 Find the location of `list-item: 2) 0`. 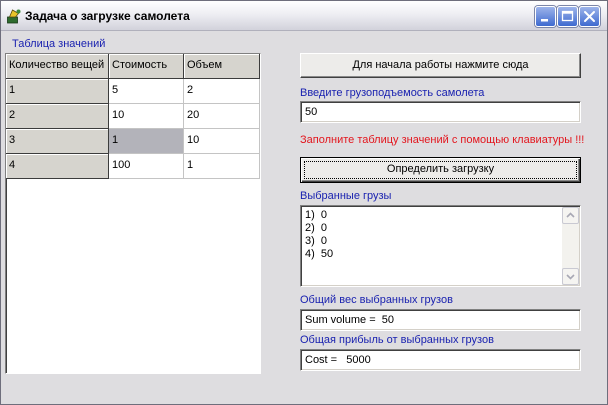

list-item: 2) 0 is located at coordinates (316, 228).